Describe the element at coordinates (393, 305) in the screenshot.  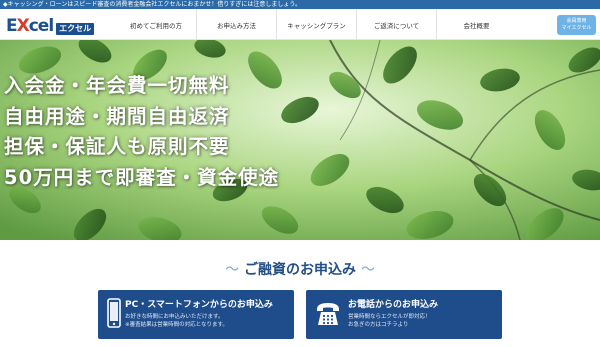
I see `apply-phone-title: お電話からのお申込み` at that location.